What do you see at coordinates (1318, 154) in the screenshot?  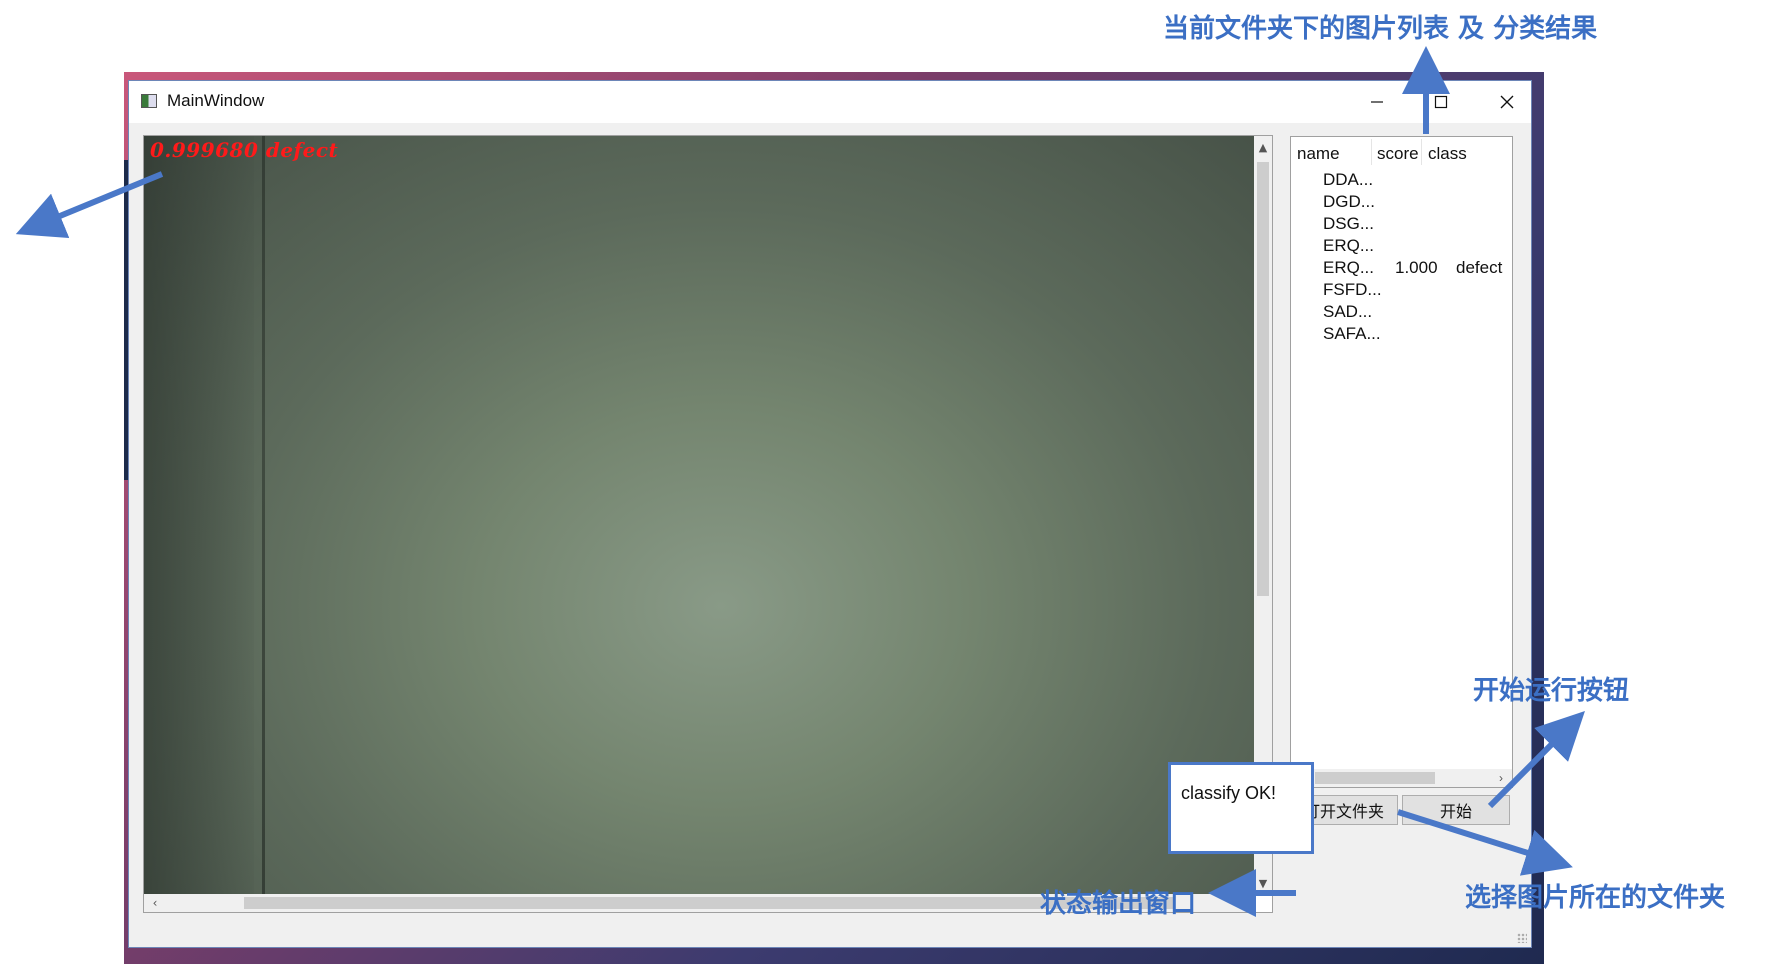 I see `column-header-name: name` at bounding box center [1318, 154].